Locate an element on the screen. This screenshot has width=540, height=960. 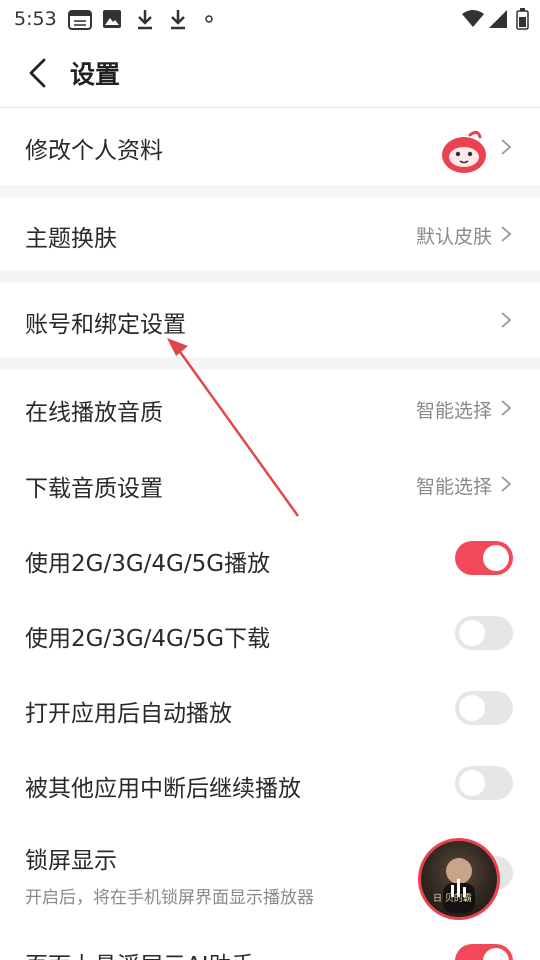
download-quality-label: 下载音质设置 is located at coordinates (94, 489).